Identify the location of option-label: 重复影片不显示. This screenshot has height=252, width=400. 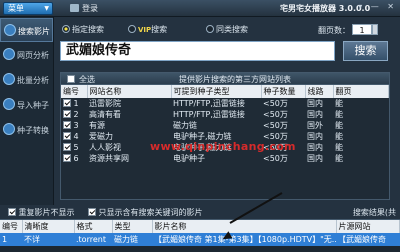
(46, 212).